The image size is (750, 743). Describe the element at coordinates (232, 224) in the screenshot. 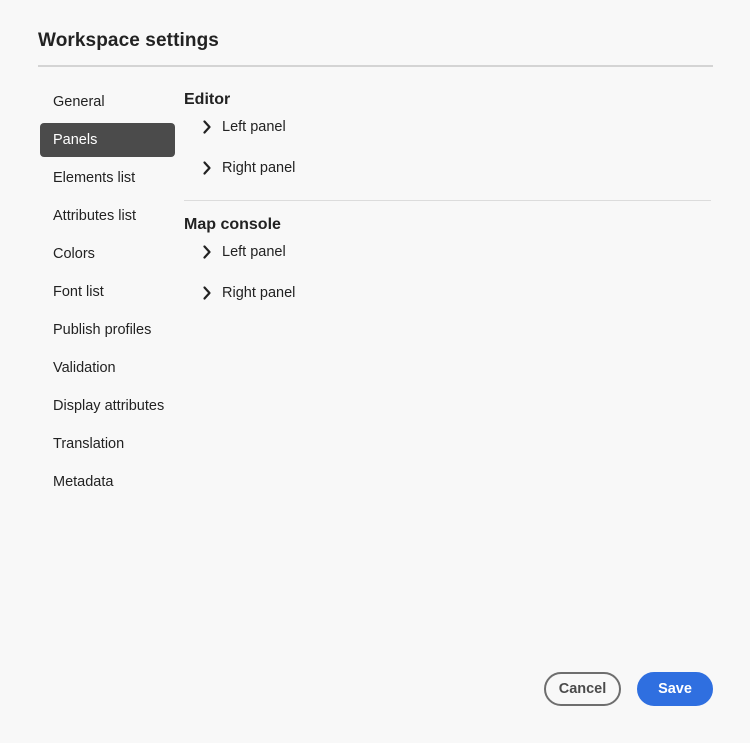

I see `section-title-map-console: Map console` at that location.